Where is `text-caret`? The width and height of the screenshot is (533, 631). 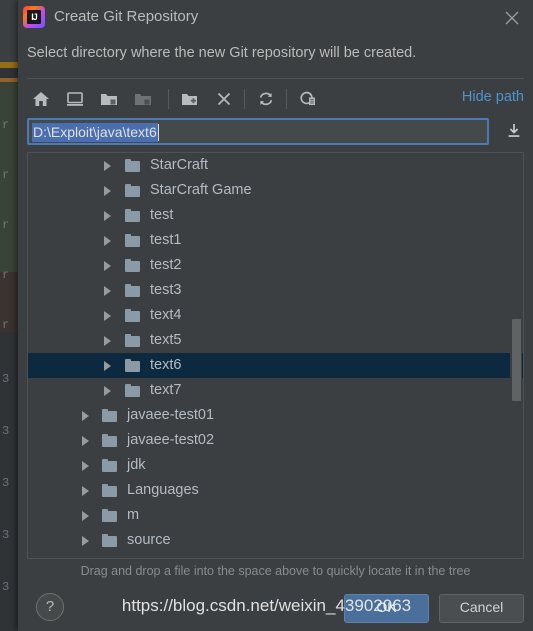
text-caret is located at coordinates (158, 132).